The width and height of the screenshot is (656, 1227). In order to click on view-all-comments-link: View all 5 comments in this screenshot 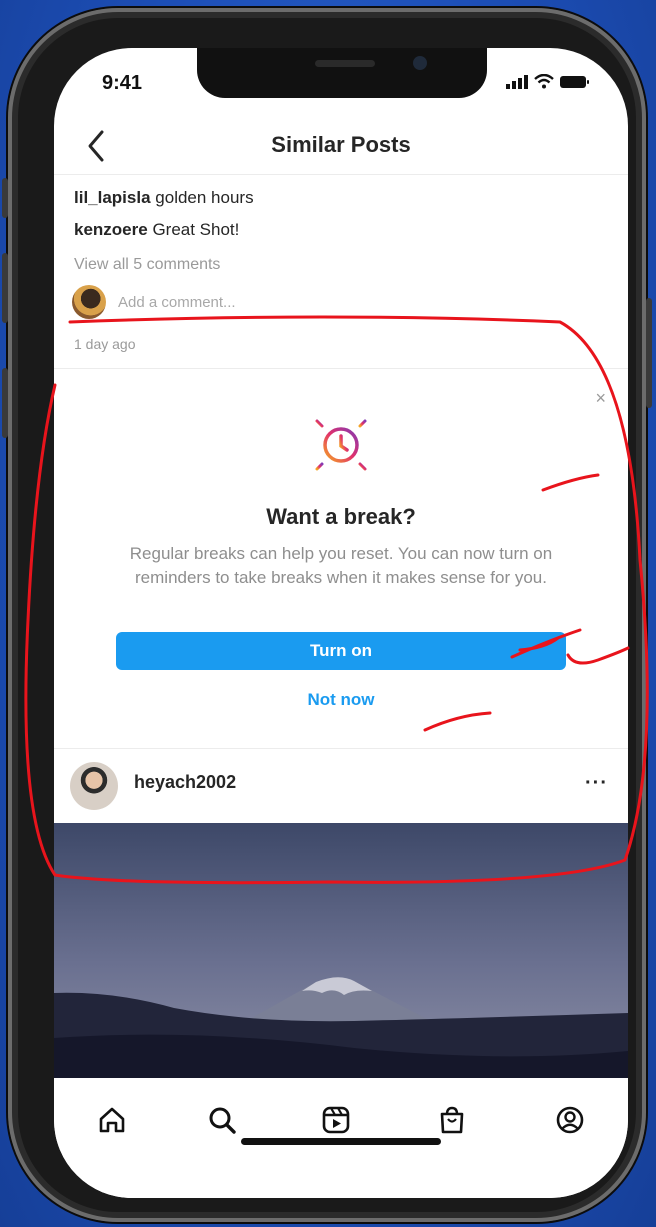, I will do `click(147, 265)`.